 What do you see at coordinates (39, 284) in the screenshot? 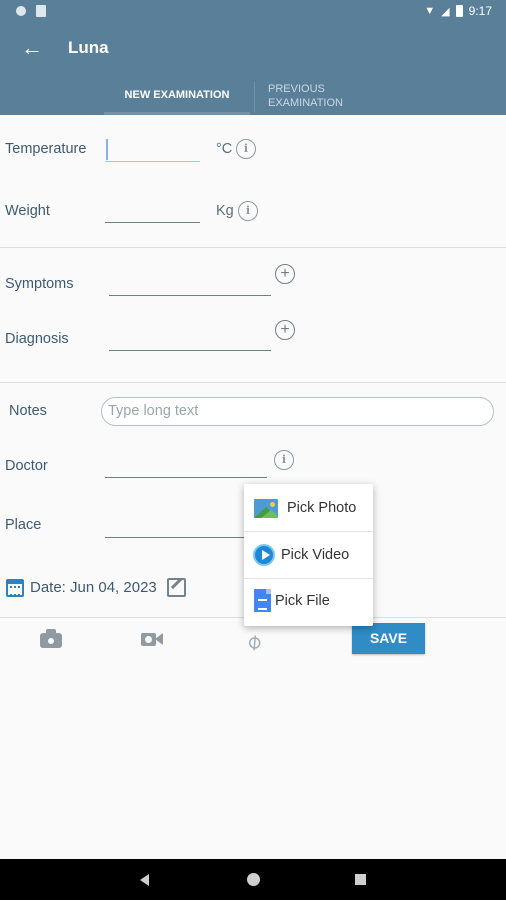
I see `symptoms-label: Symptoms` at bounding box center [39, 284].